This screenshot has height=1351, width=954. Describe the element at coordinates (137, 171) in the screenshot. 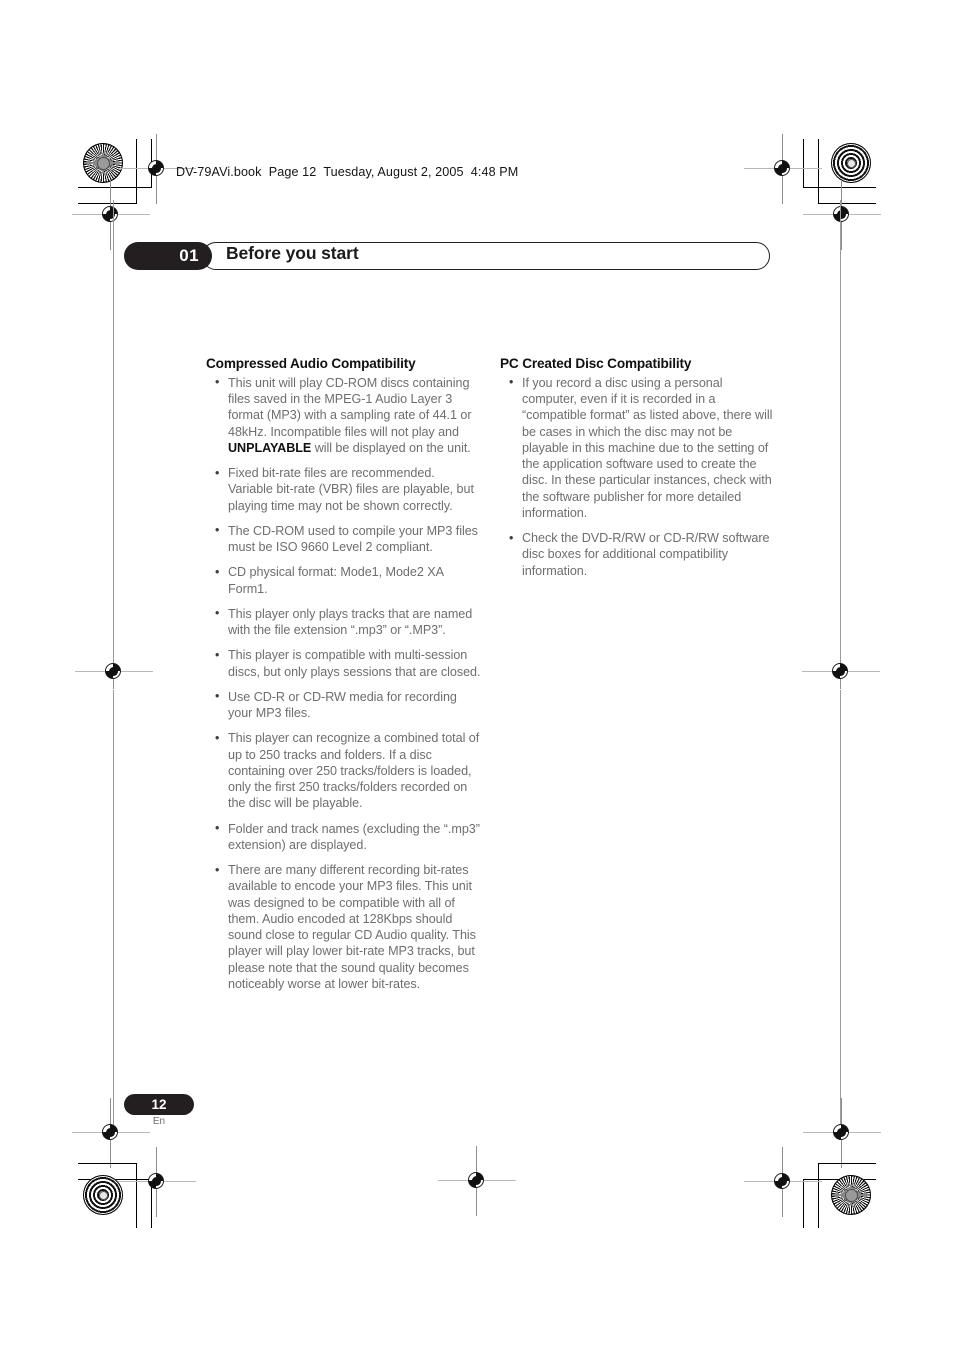

I see `crop-mark-top-left-vertical-outer` at that location.